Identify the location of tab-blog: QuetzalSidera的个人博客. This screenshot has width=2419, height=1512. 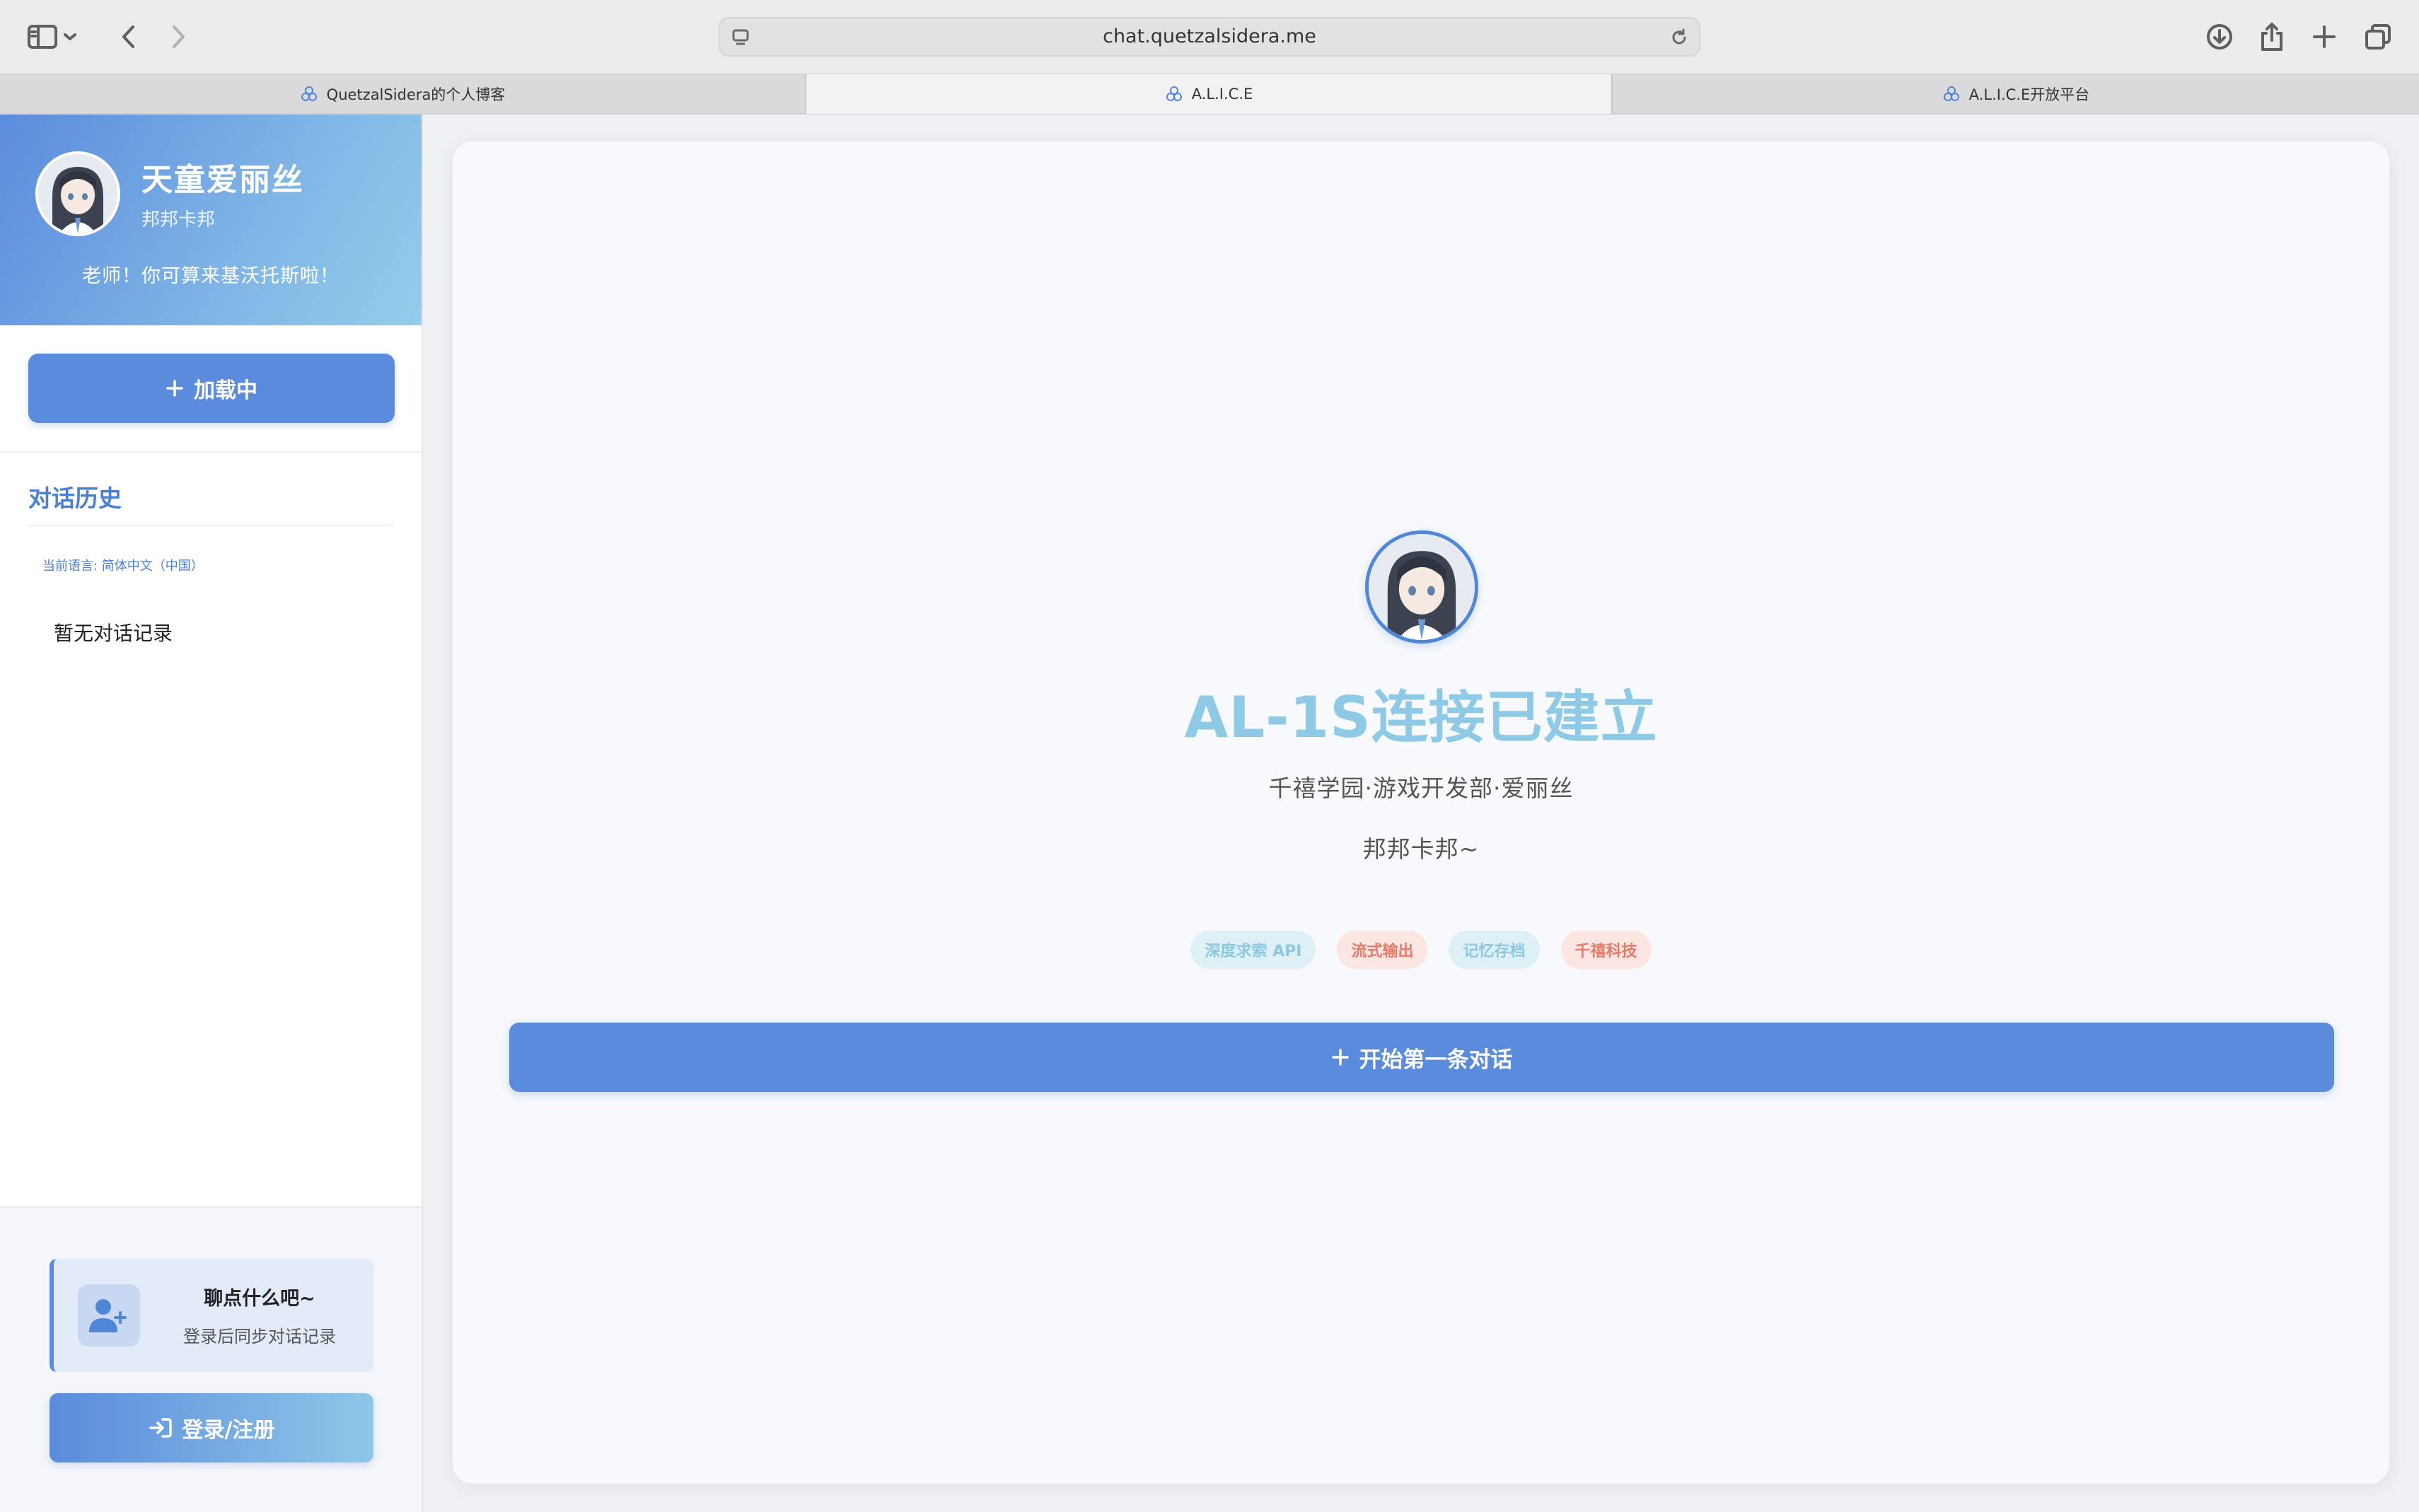
(403, 94).